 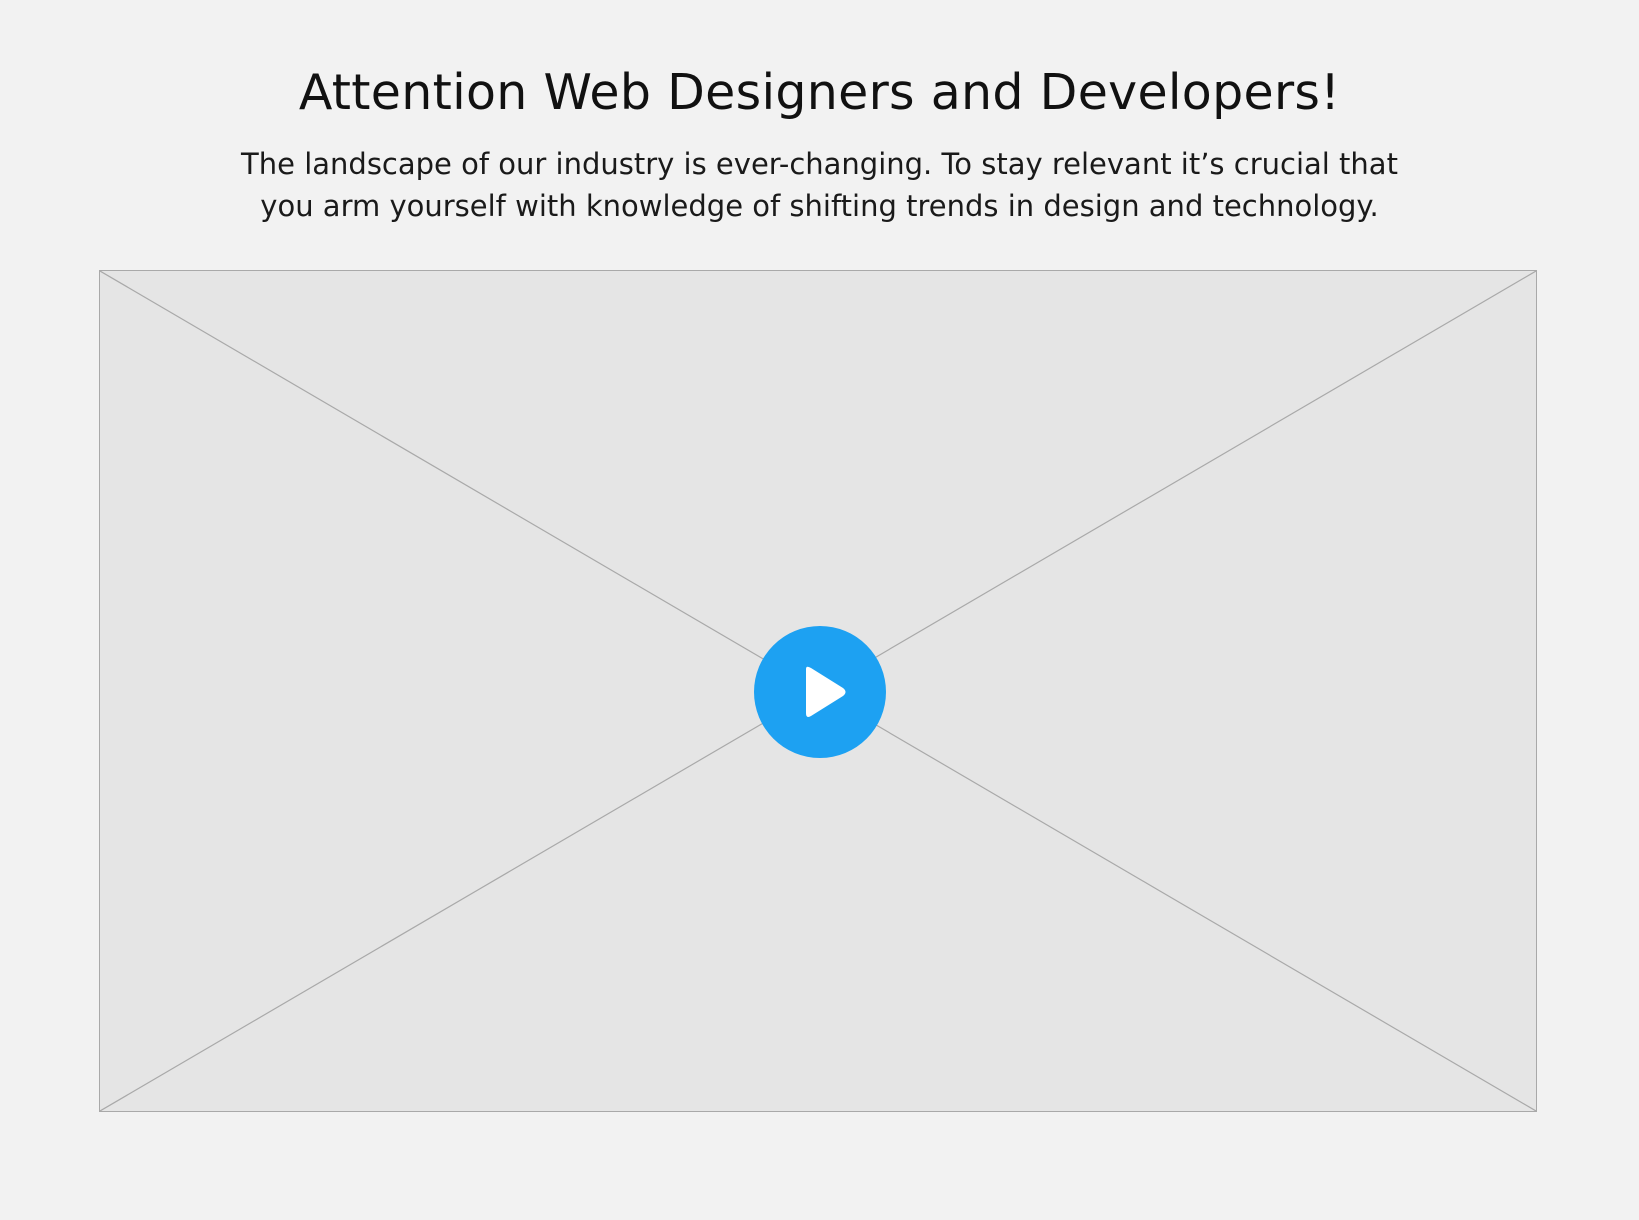 What do you see at coordinates (819, 92) in the screenshot?
I see `page-title: Attention Web Designers and Developers!` at bounding box center [819, 92].